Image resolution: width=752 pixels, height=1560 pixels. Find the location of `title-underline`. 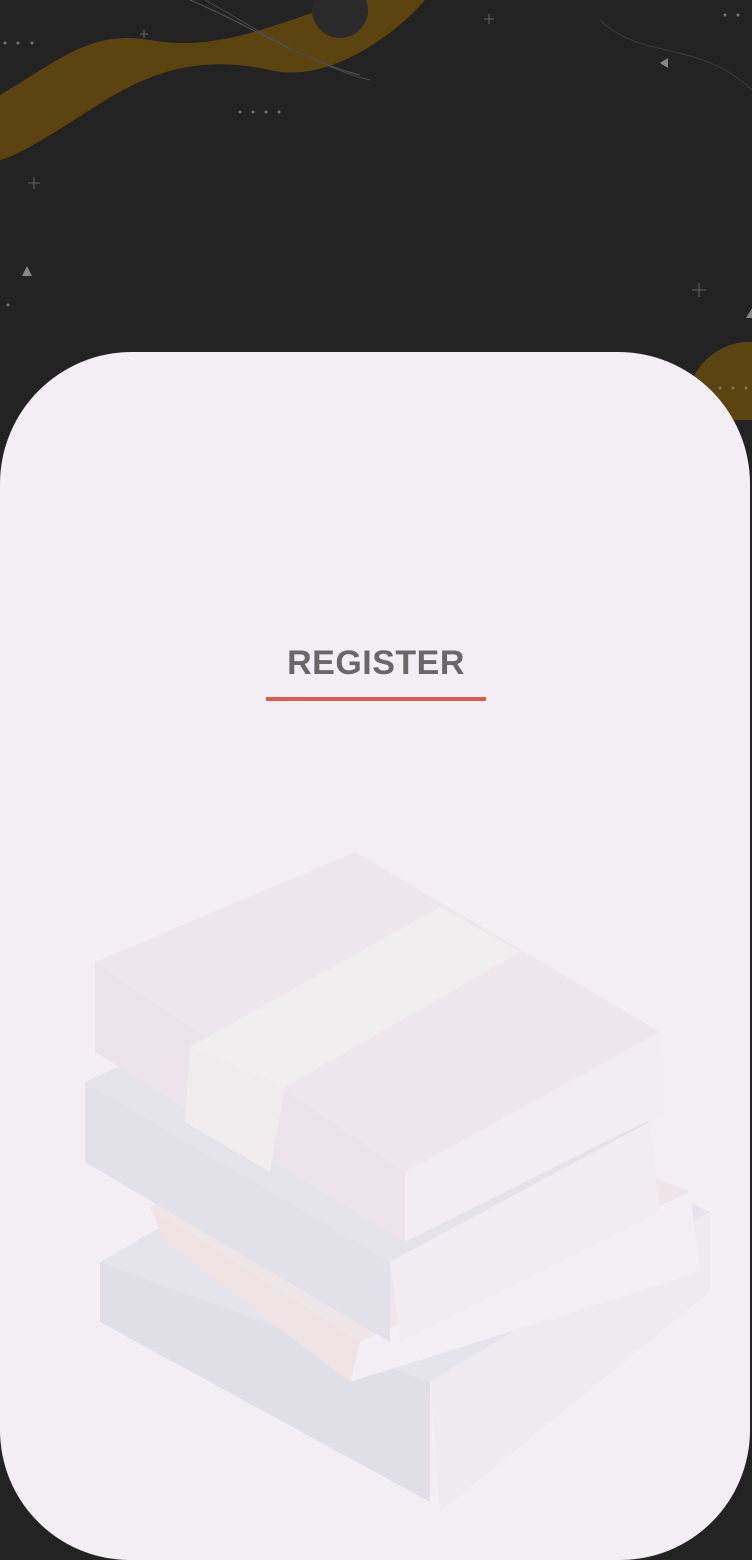

title-underline is located at coordinates (376, 699).